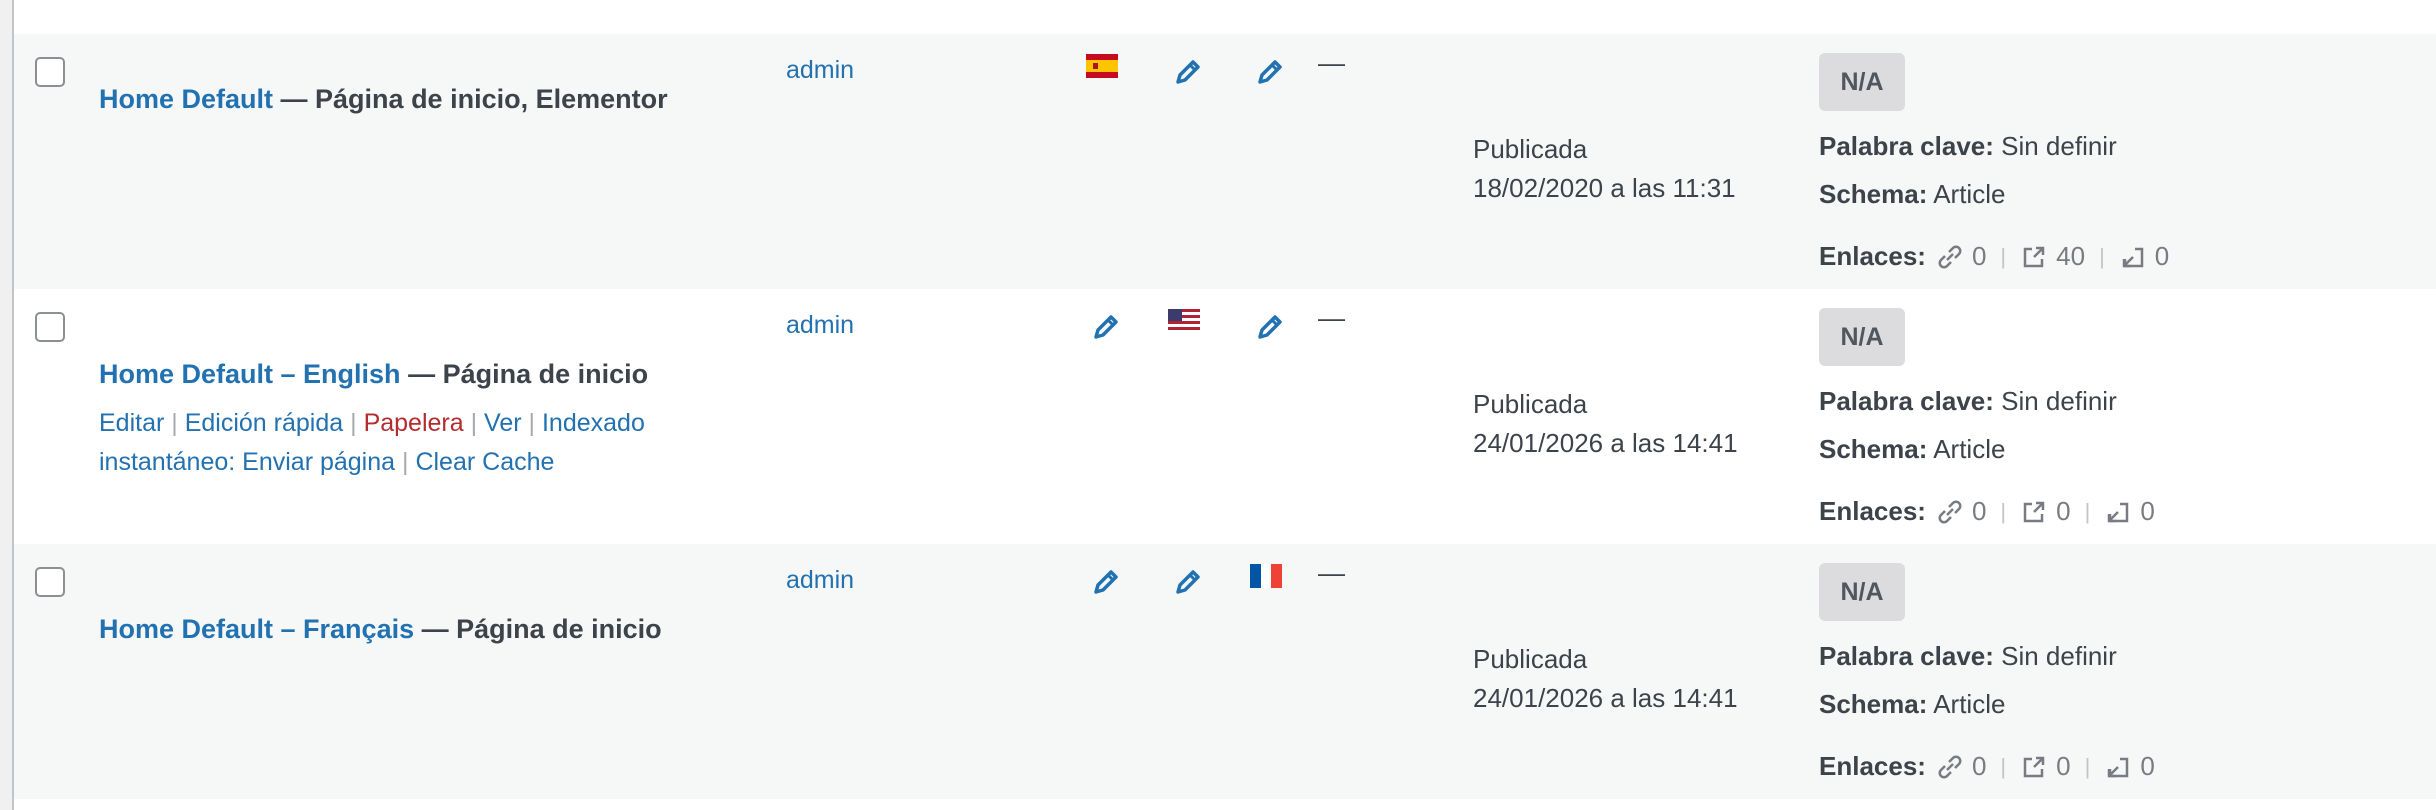 The width and height of the screenshot is (2436, 810). What do you see at coordinates (470, 99) in the screenshot?
I see `post-state: — Página de inicio, Elementor` at bounding box center [470, 99].